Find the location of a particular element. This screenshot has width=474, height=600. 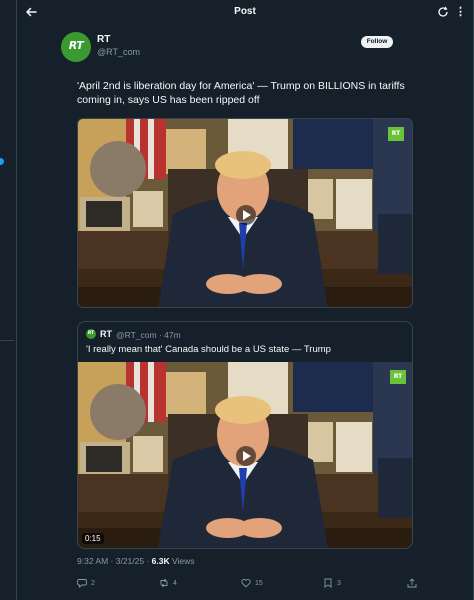

more-options-icon: ⋮ is located at coordinates (461, 12).